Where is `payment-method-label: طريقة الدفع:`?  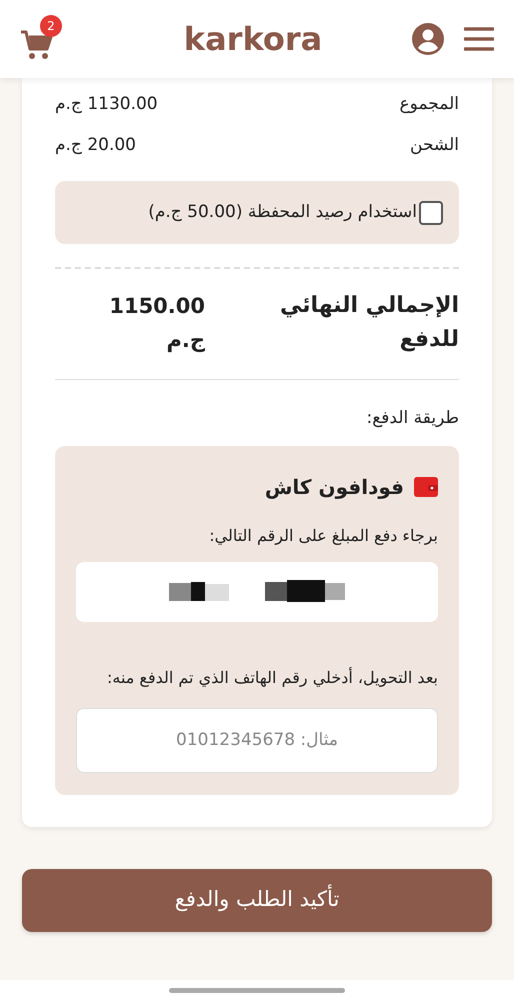
payment-method-label: طريقة الدفع: is located at coordinates (412, 418).